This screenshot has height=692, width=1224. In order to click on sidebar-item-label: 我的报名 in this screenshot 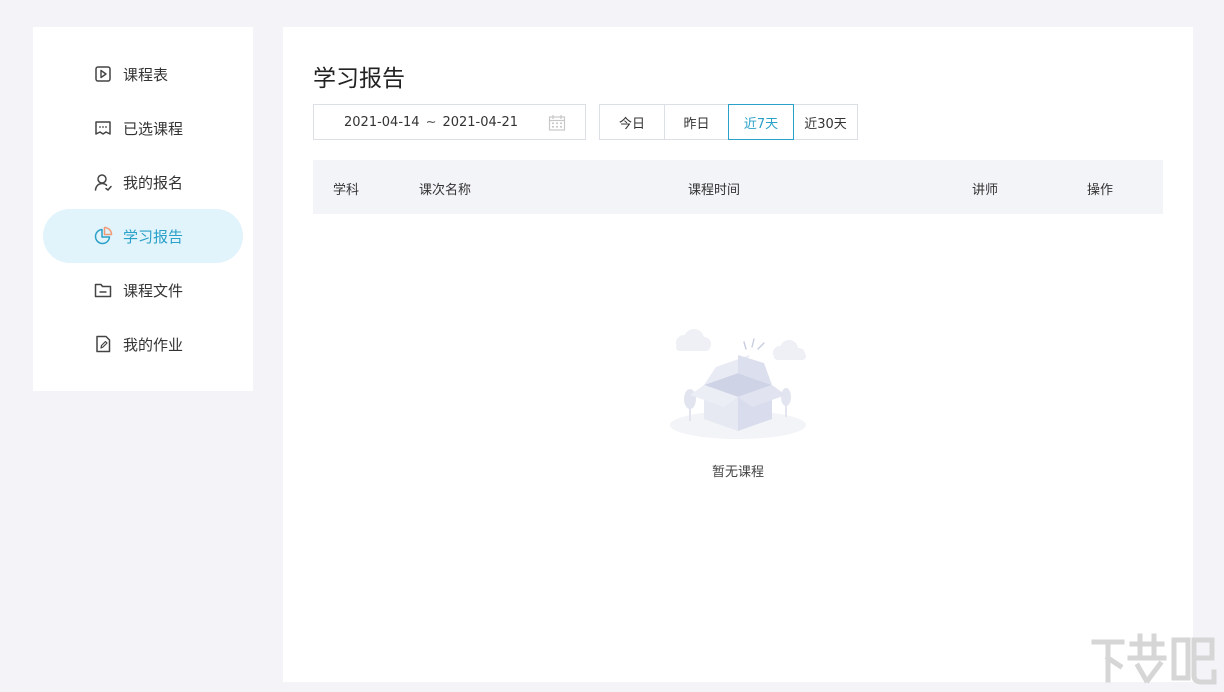, I will do `click(153, 182)`.